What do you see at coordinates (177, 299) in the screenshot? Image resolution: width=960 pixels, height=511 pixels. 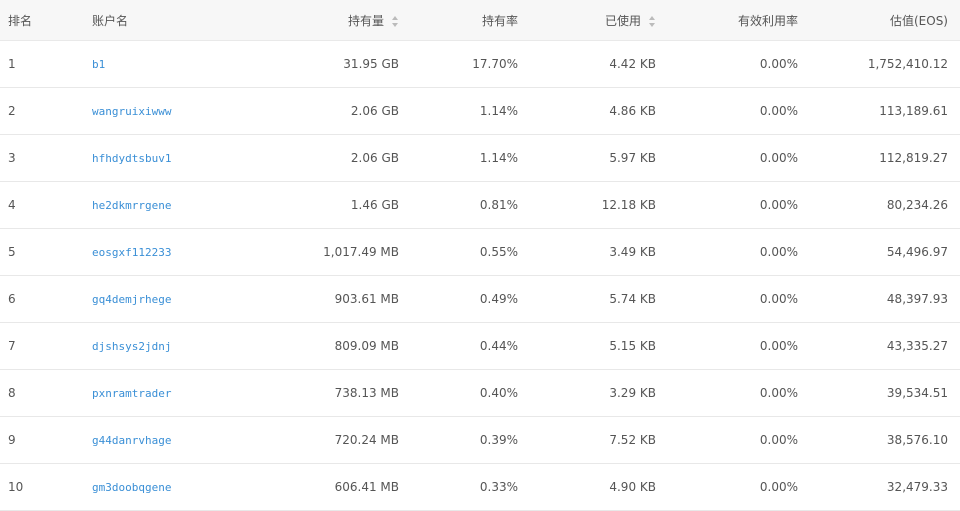 I see `account-cell: gq4demjrhege` at bounding box center [177, 299].